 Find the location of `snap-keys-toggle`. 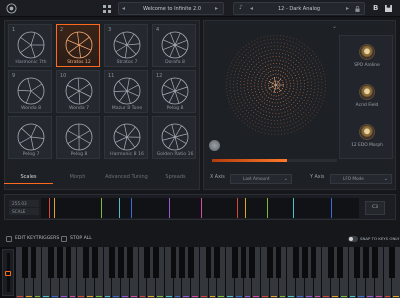

snap-keys-toggle is located at coordinates (353, 239).